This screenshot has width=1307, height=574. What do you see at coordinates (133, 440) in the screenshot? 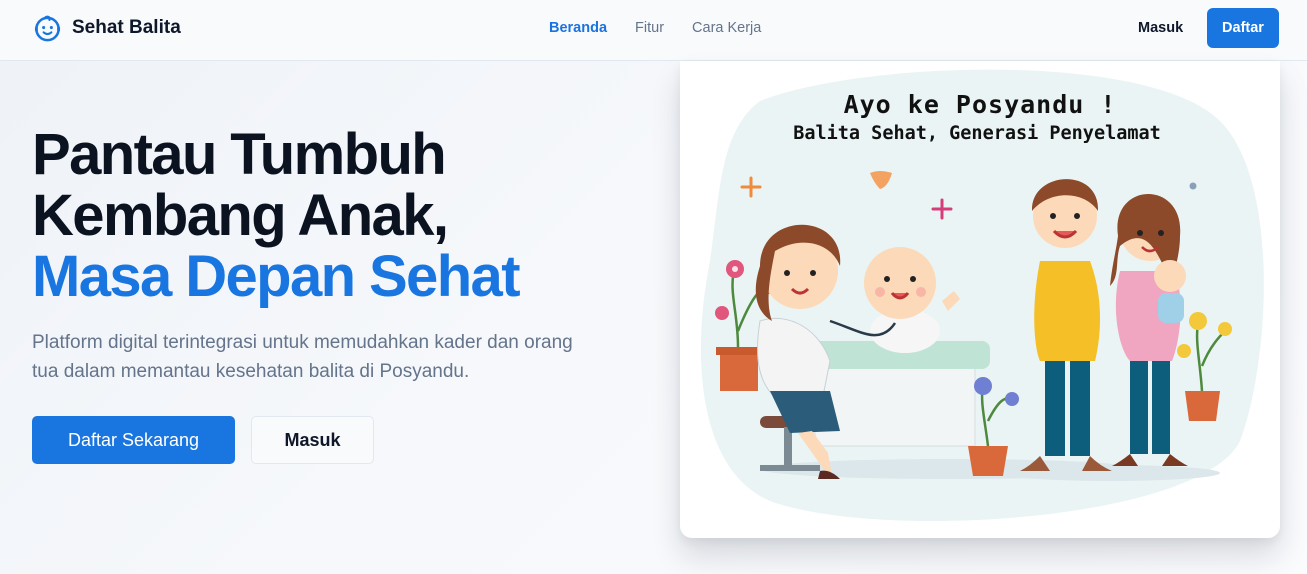
I see `signup-now-button: Daftar Sekarang` at bounding box center [133, 440].